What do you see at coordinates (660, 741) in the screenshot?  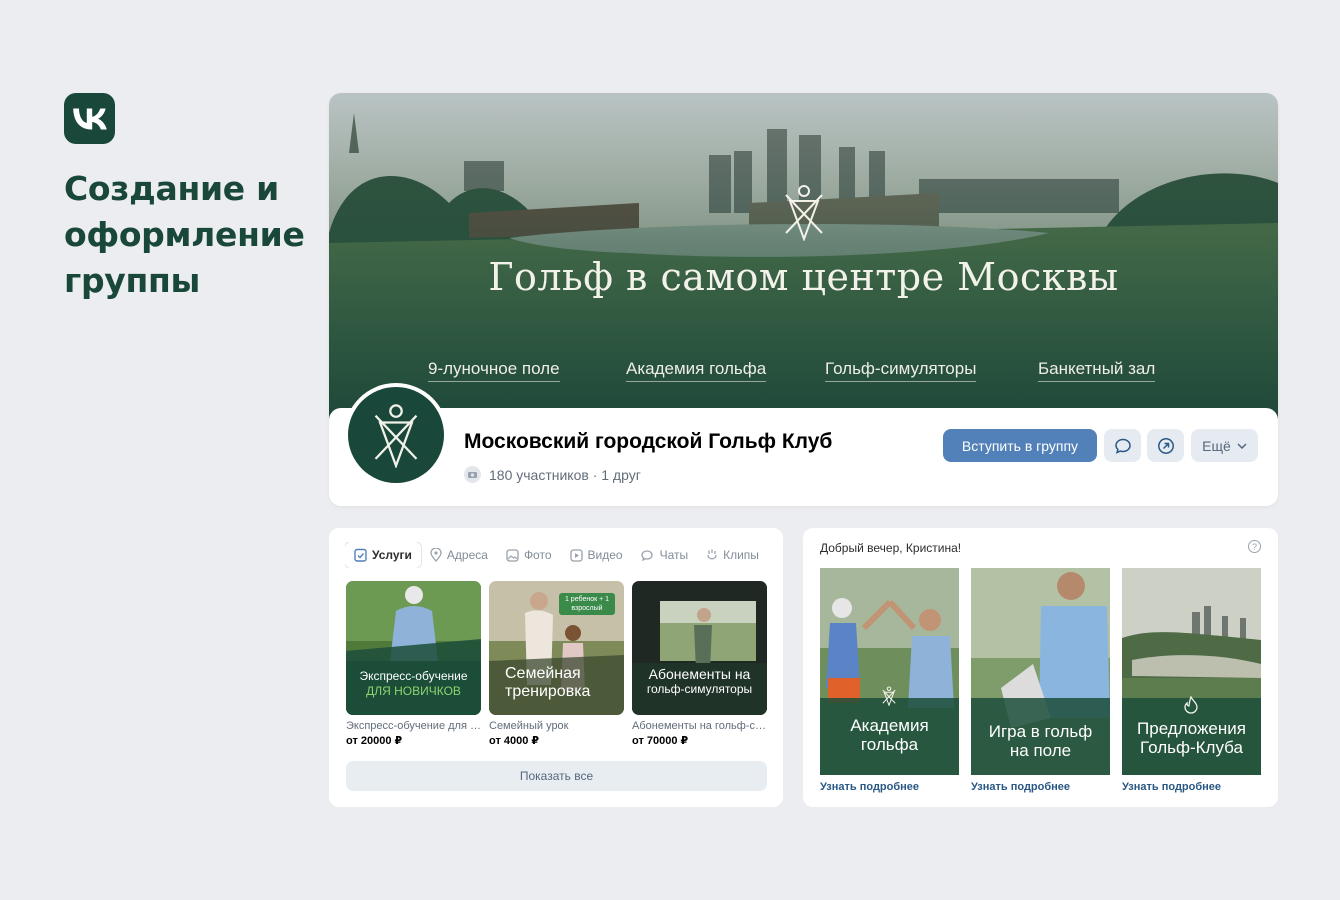 I see `service-price: от 70000 ₽` at bounding box center [660, 741].